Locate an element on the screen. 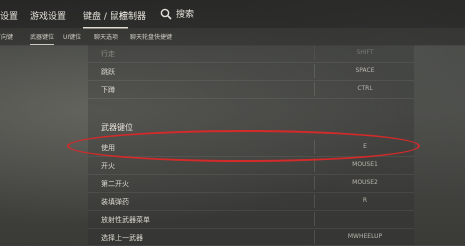  highlight-ellipse is located at coordinates (243, 146).